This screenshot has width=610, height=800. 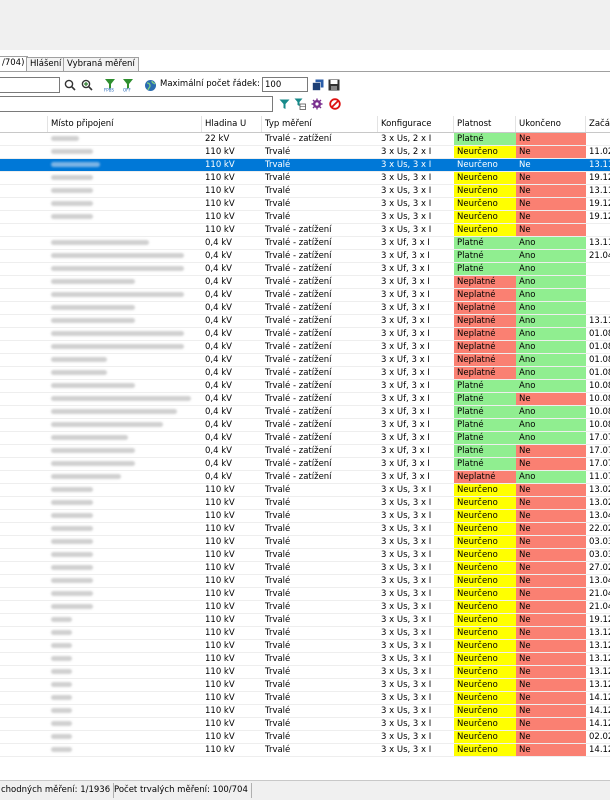 What do you see at coordinates (125, 124) in the screenshot?
I see `column-header-misto: Místo připojení` at bounding box center [125, 124].